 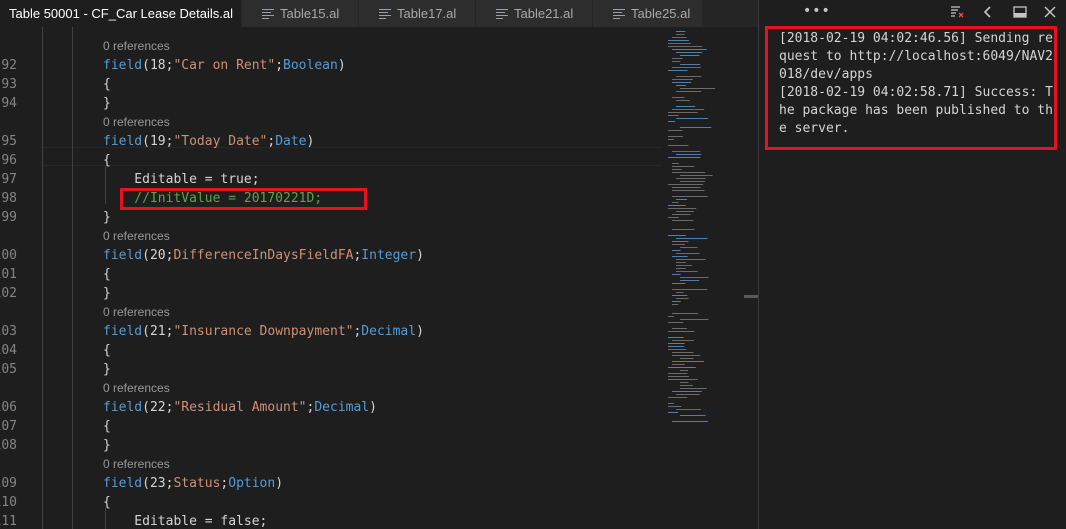 I want to click on code-line: 107 {, so click(x=330, y=426).